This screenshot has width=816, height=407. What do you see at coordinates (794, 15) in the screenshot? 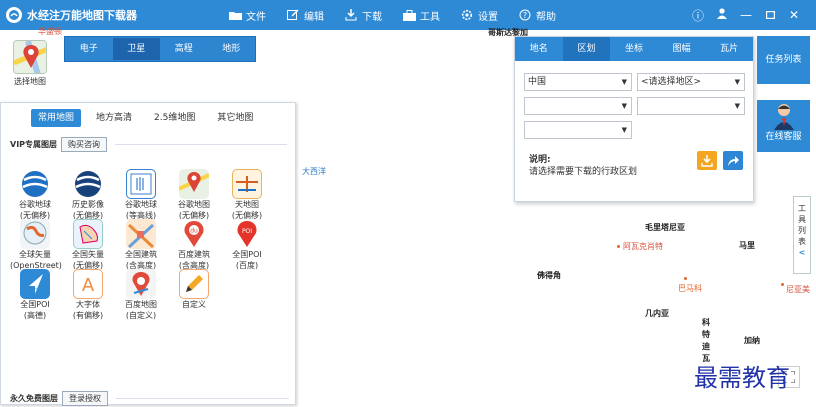
I see `close-icon: ✕` at bounding box center [794, 15].